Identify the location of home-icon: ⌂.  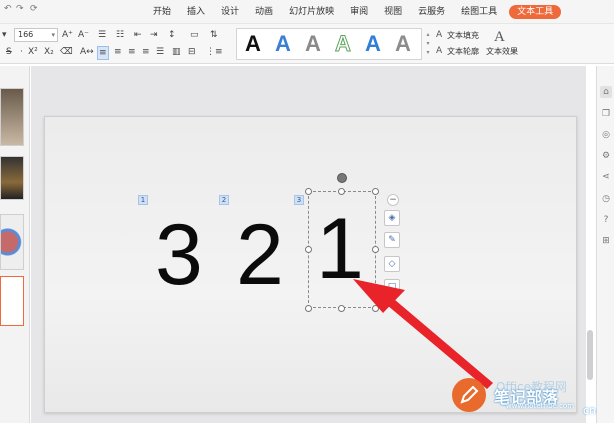
(606, 92).